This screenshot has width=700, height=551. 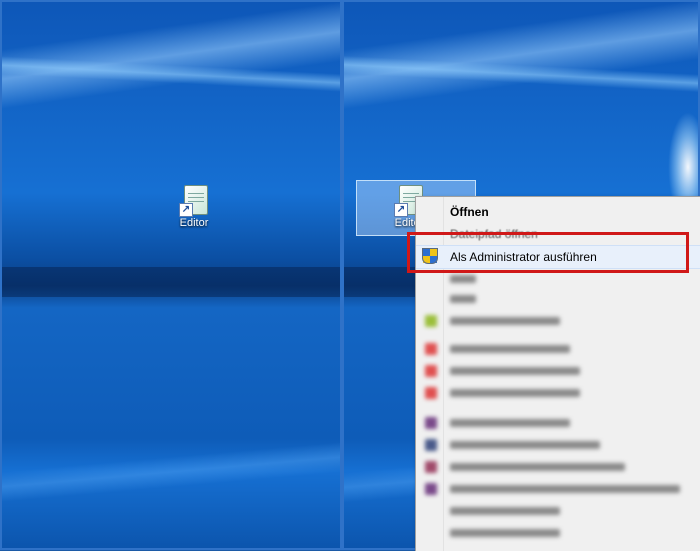 I want to click on highlight-box, so click(x=548, y=252).